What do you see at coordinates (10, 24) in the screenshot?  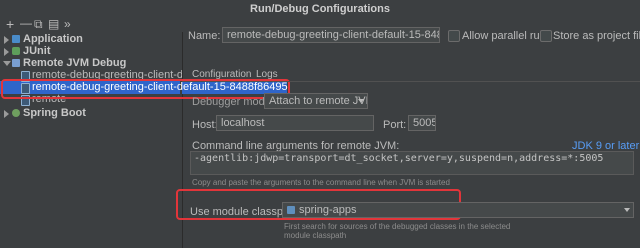 I see `add-icon: +` at bounding box center [10, 24].